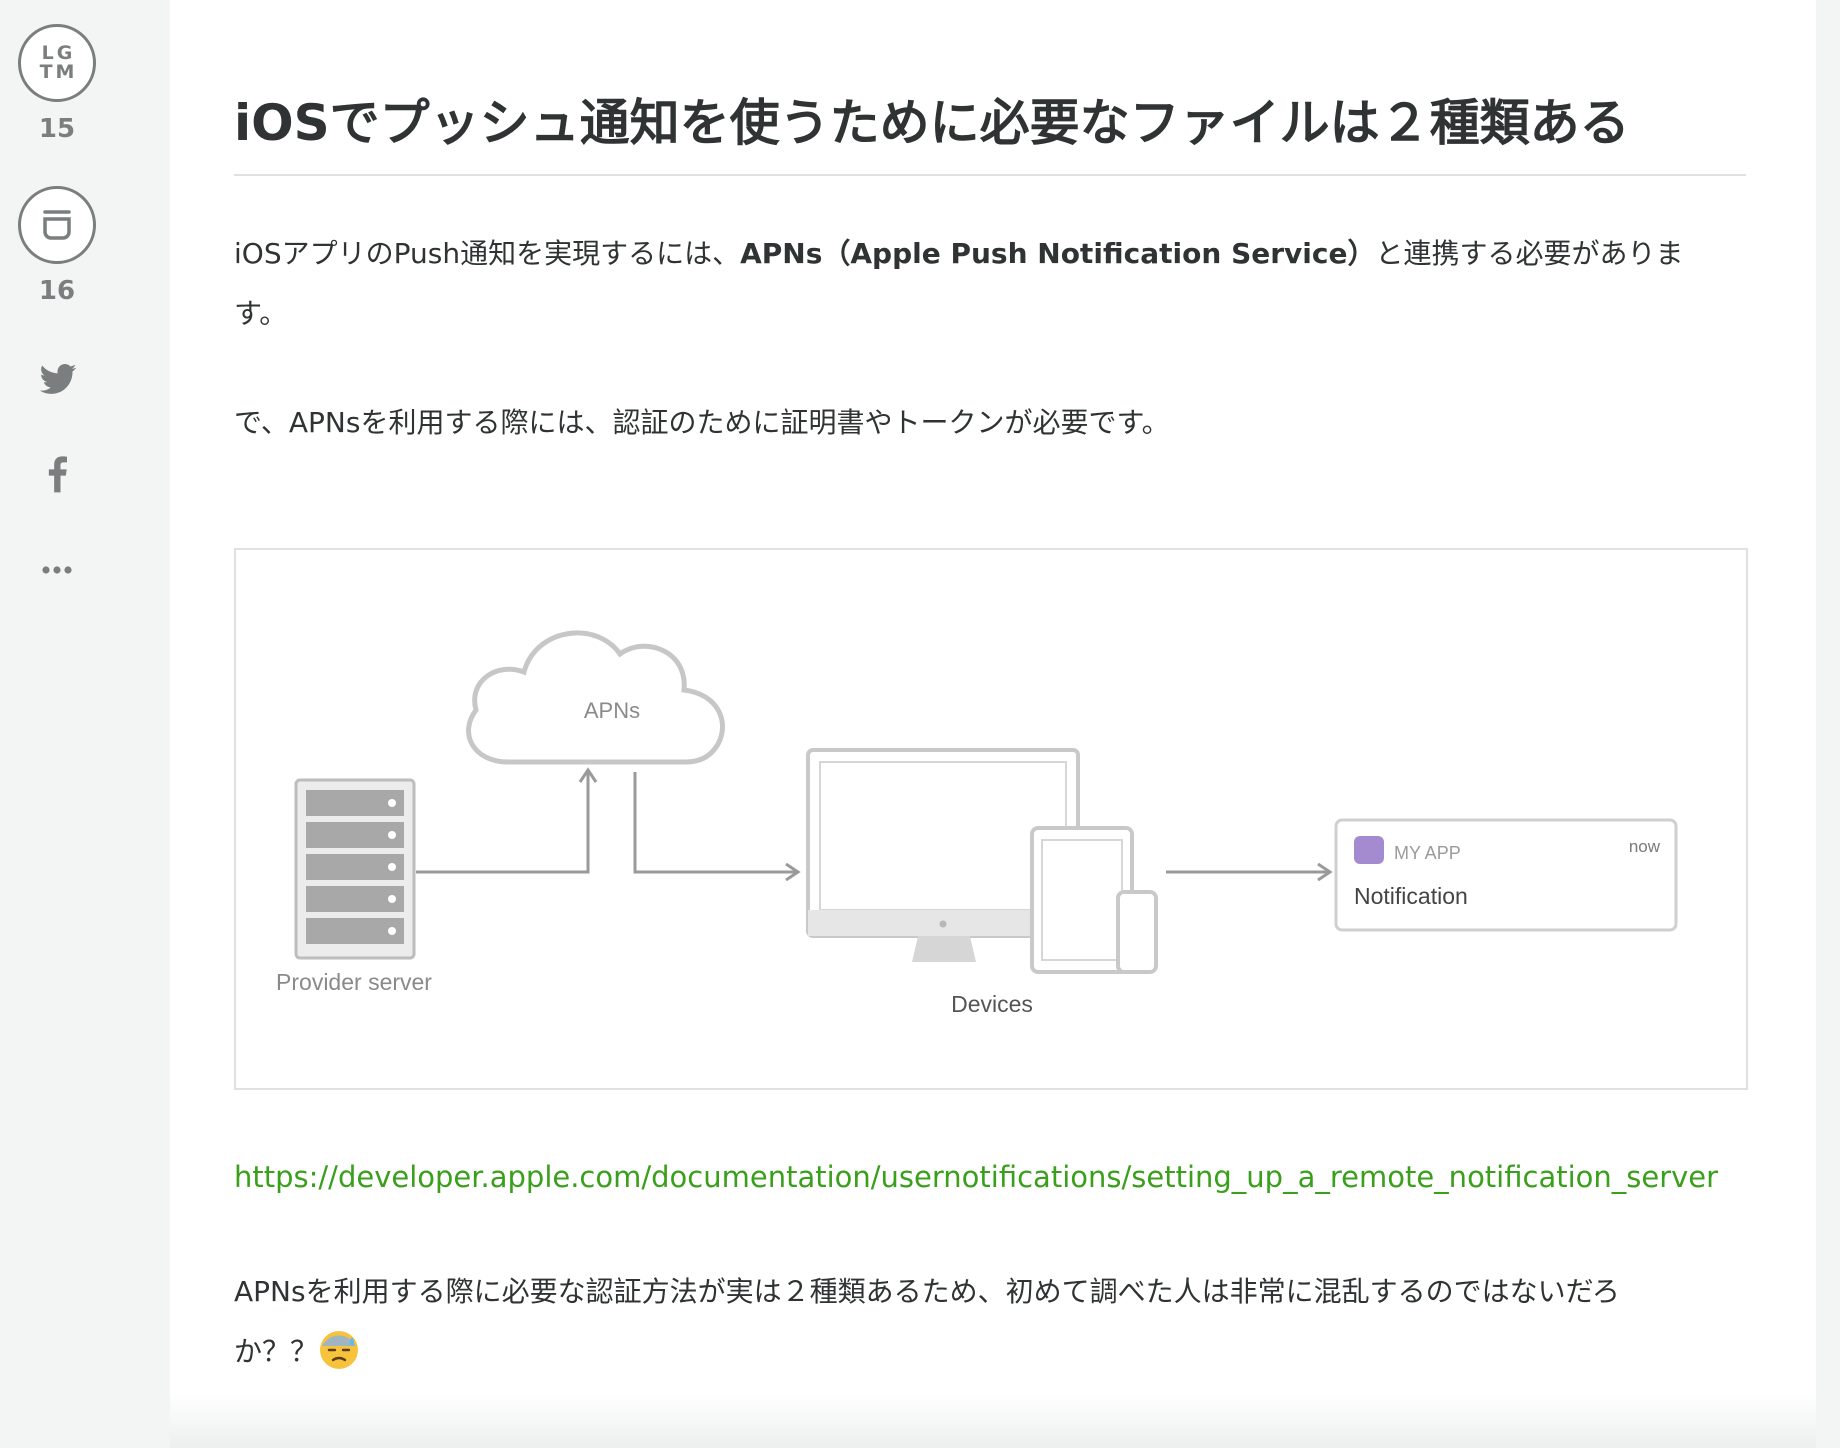 The image size is (1840, 1448). I want to click on lgtm-count: 15, so click(57, 129).